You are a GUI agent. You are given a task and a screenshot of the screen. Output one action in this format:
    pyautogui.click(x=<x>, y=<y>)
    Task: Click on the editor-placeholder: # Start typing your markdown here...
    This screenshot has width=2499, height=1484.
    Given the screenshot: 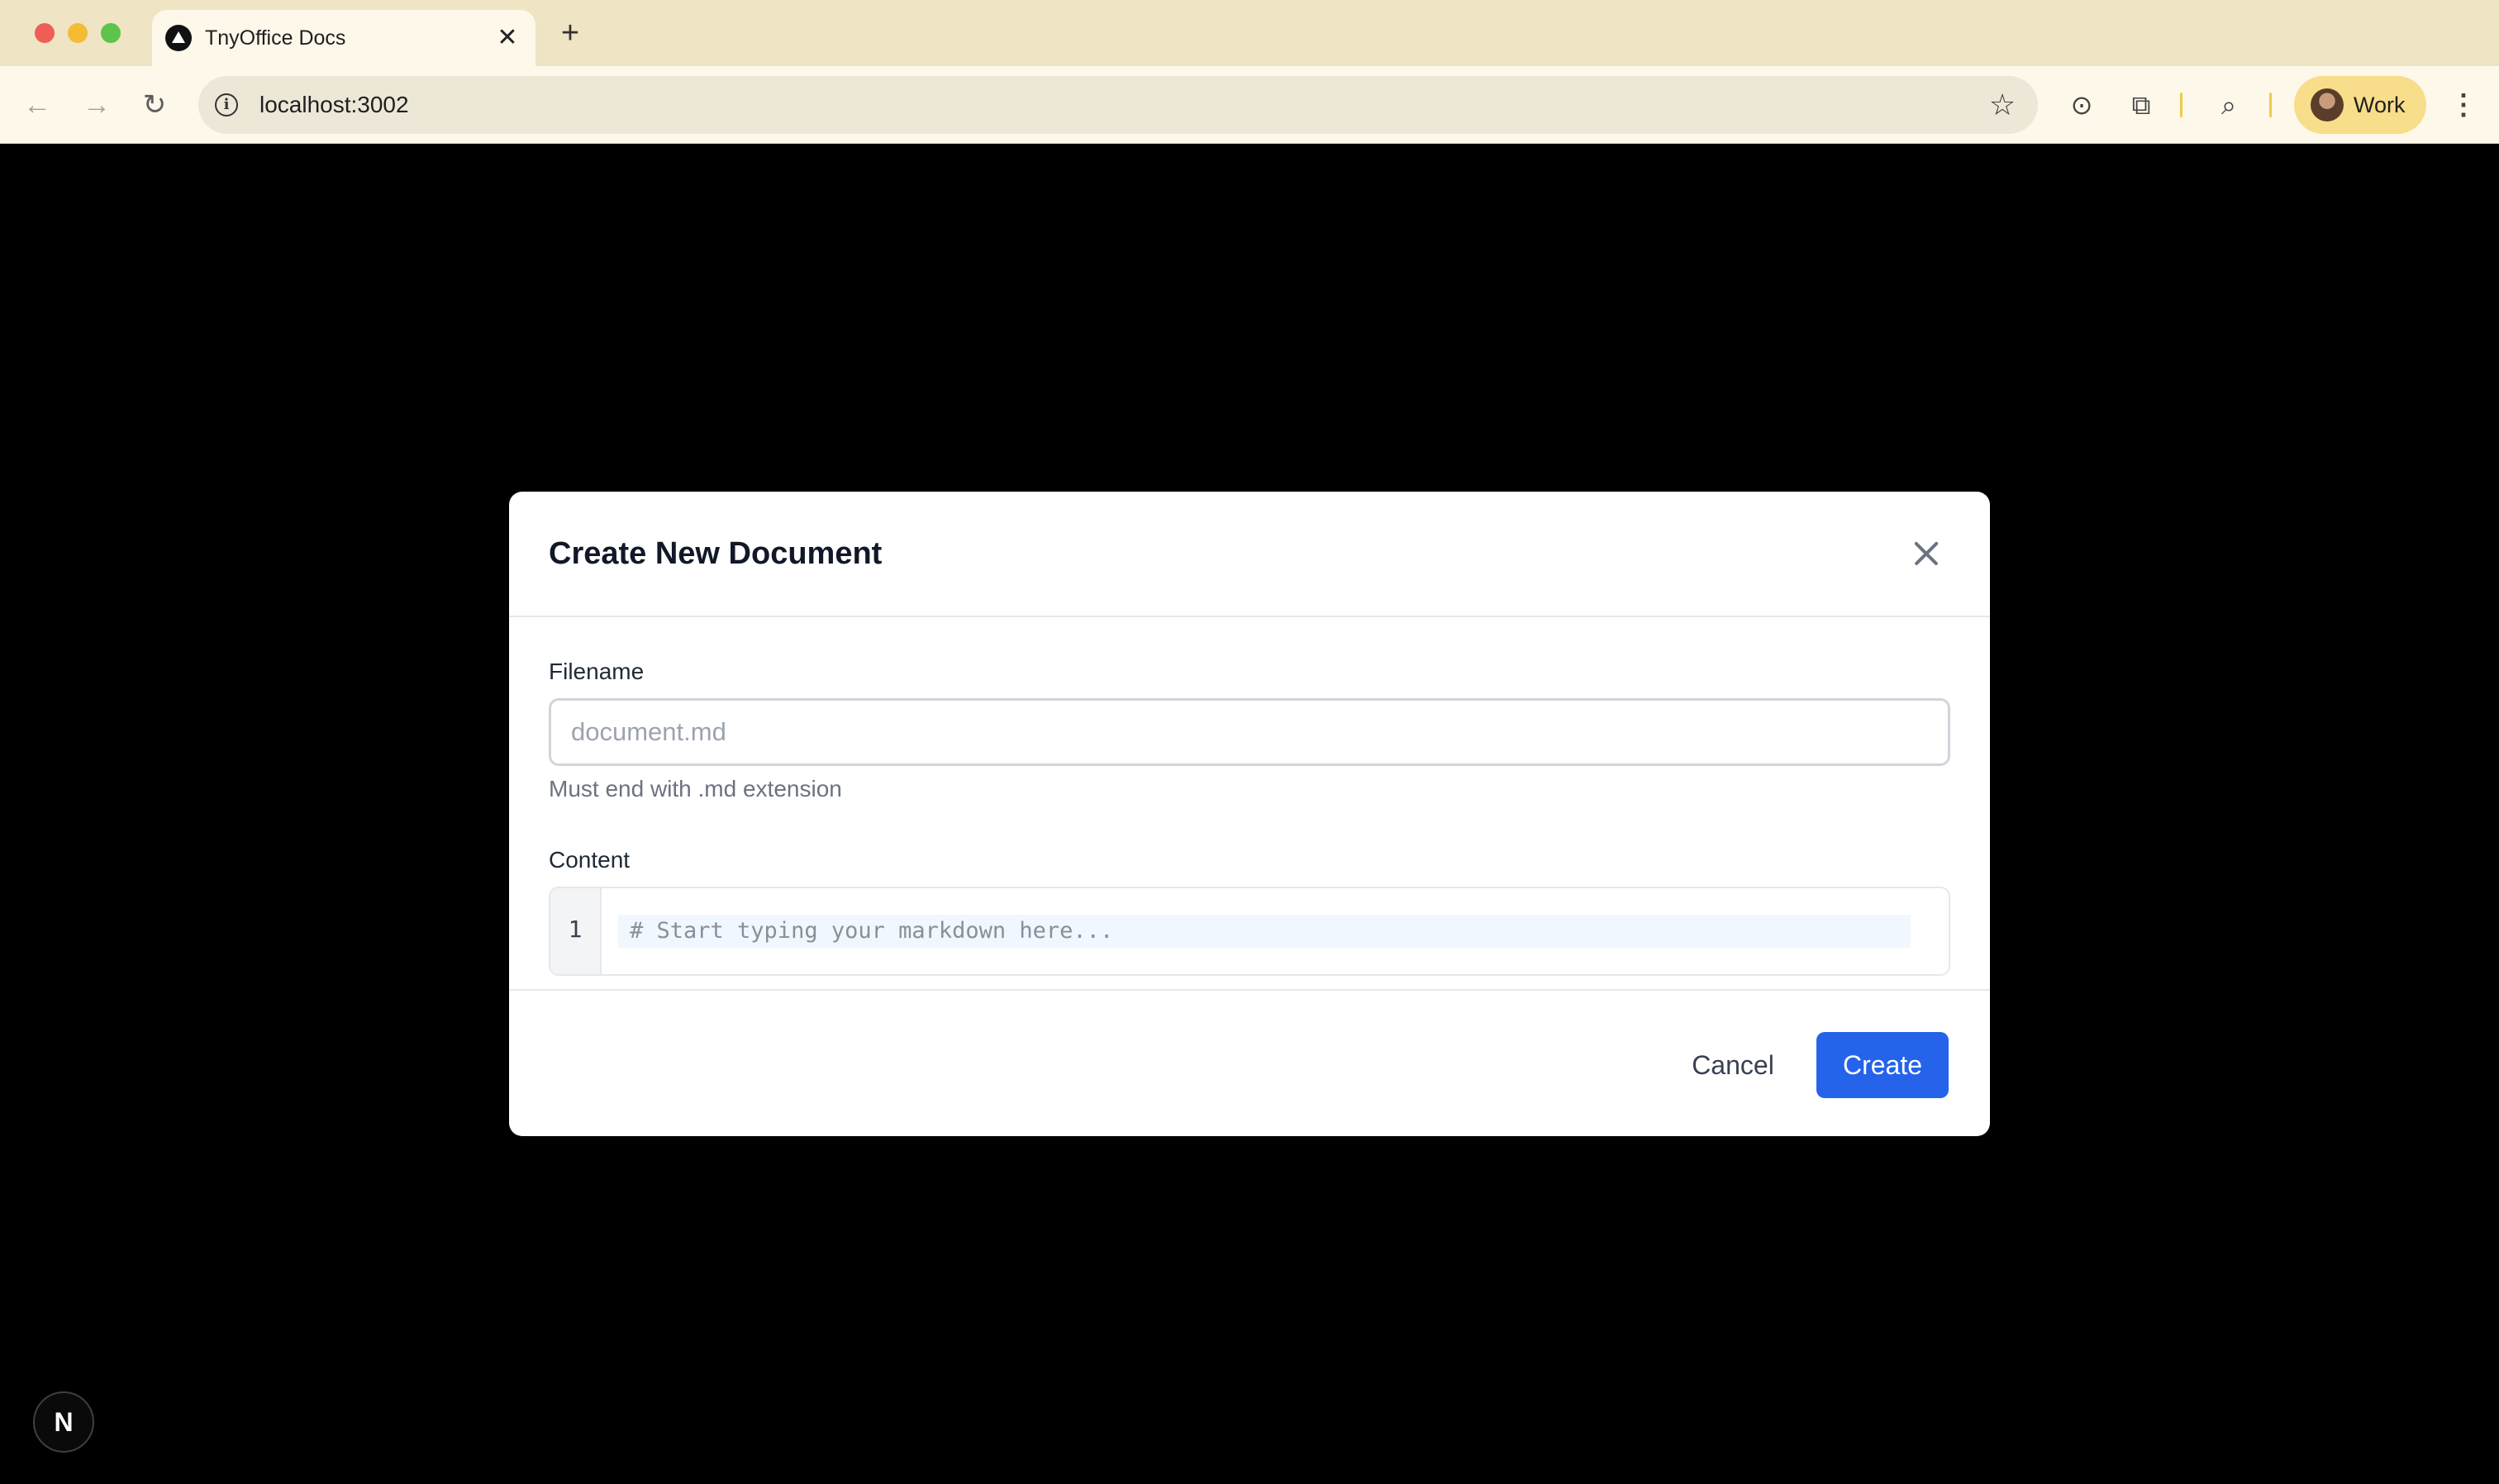 What is the action you would take?
    pyautogui.click(x=871, y=931)
    